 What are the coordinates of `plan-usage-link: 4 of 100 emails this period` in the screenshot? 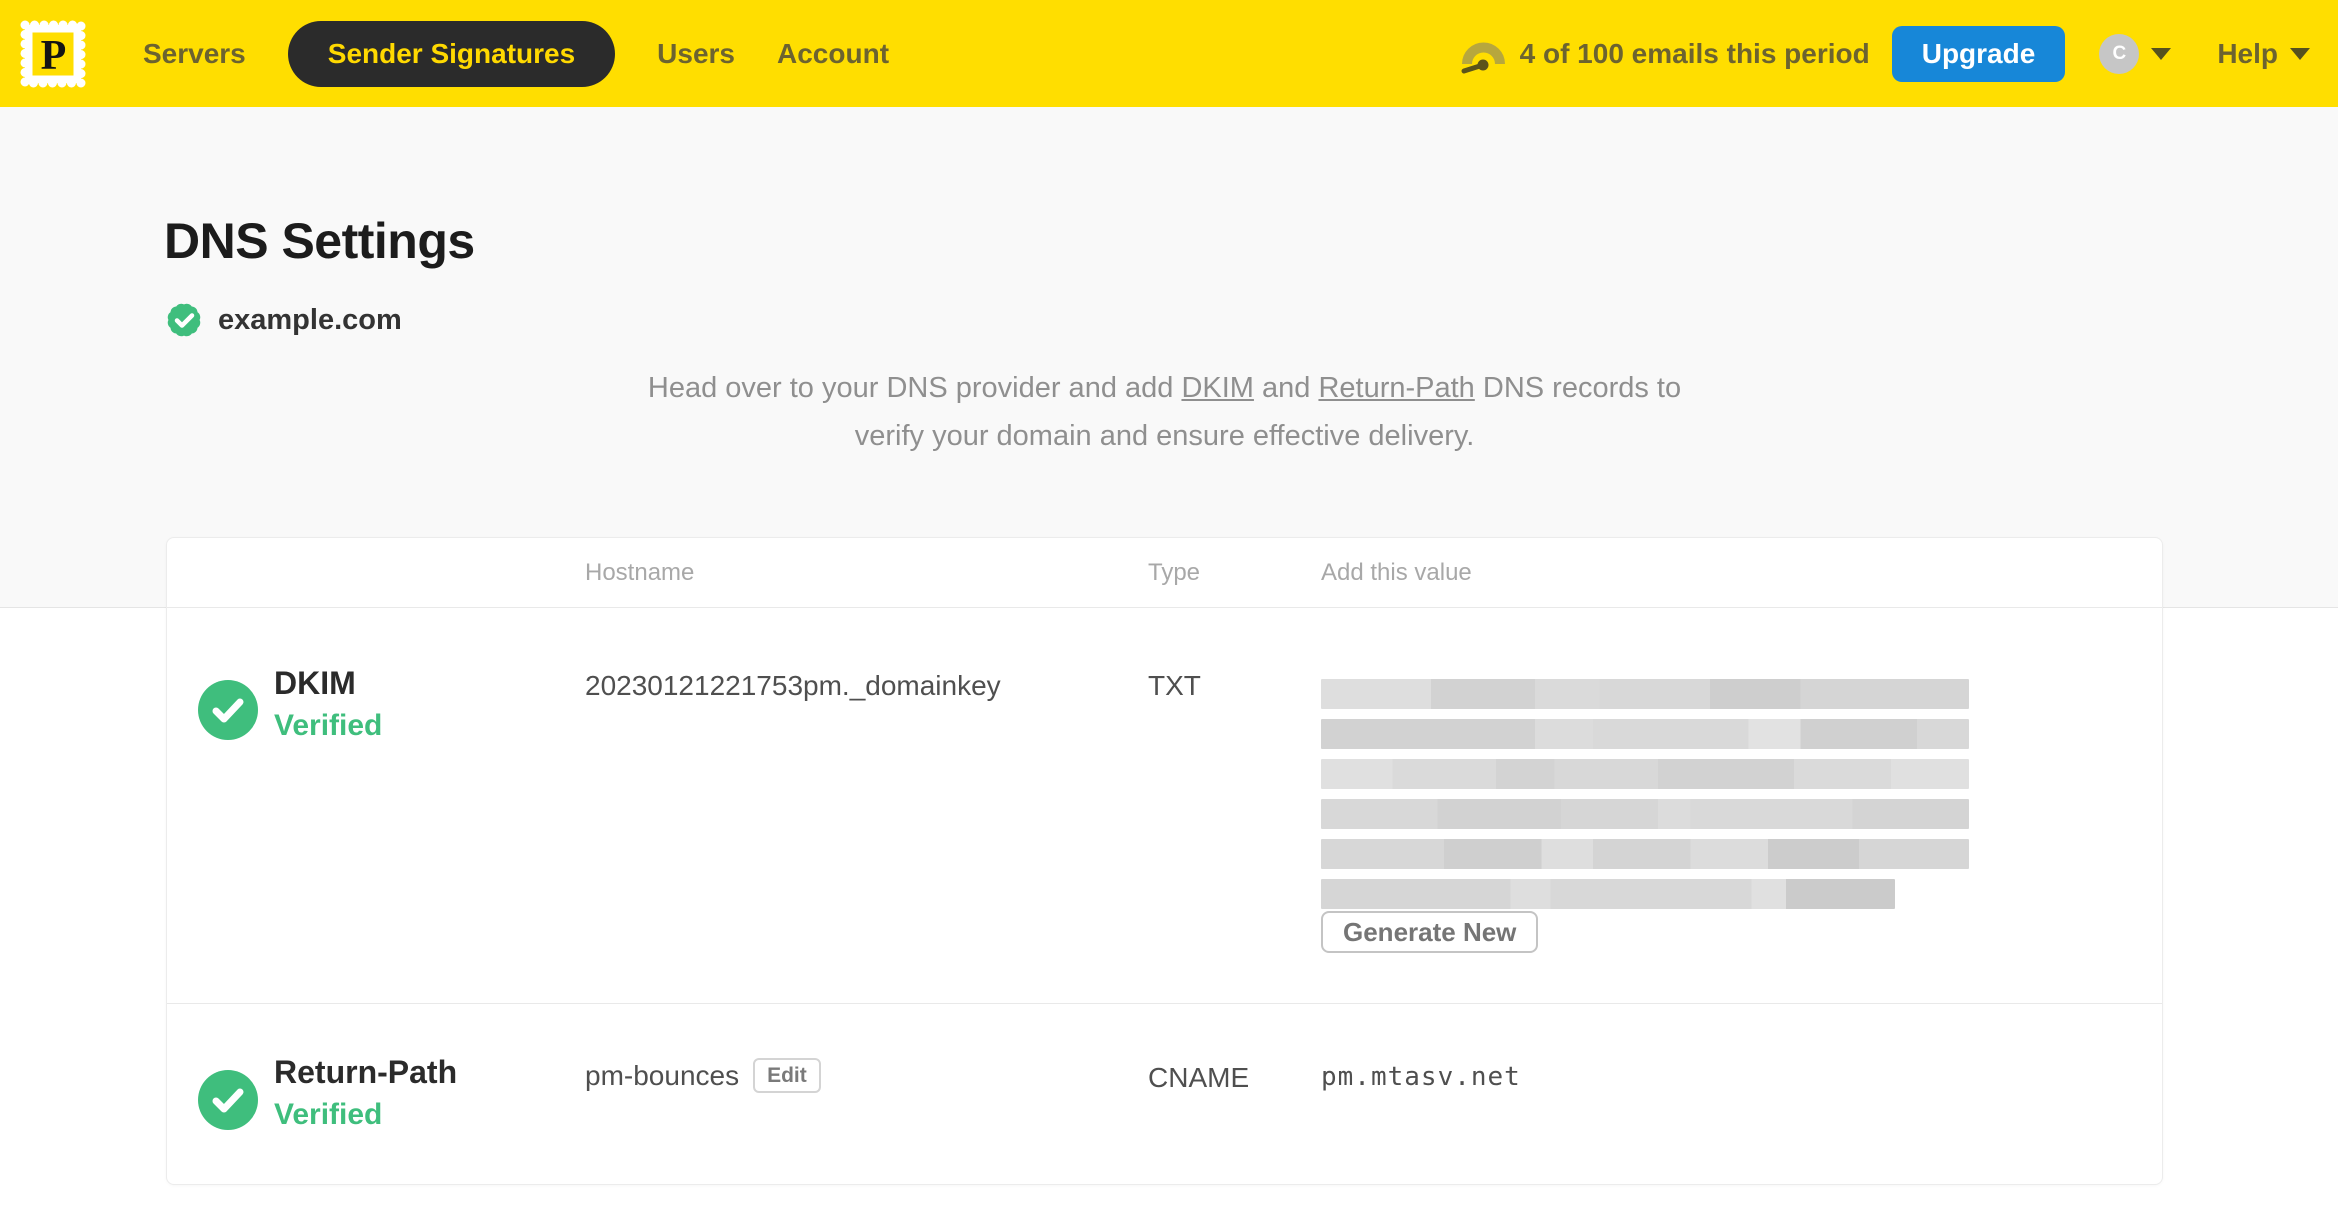 It's located at (1665, 54).